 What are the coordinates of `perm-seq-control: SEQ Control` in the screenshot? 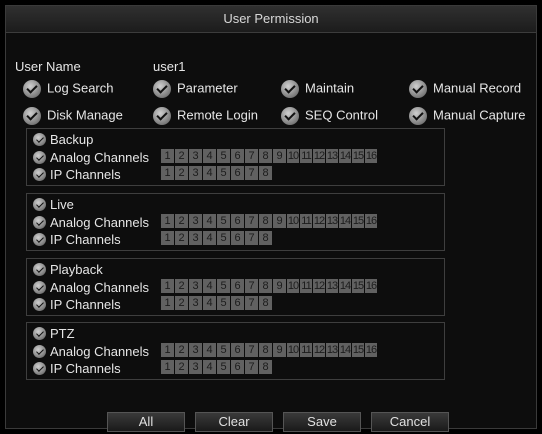 It's located at (329, 115).